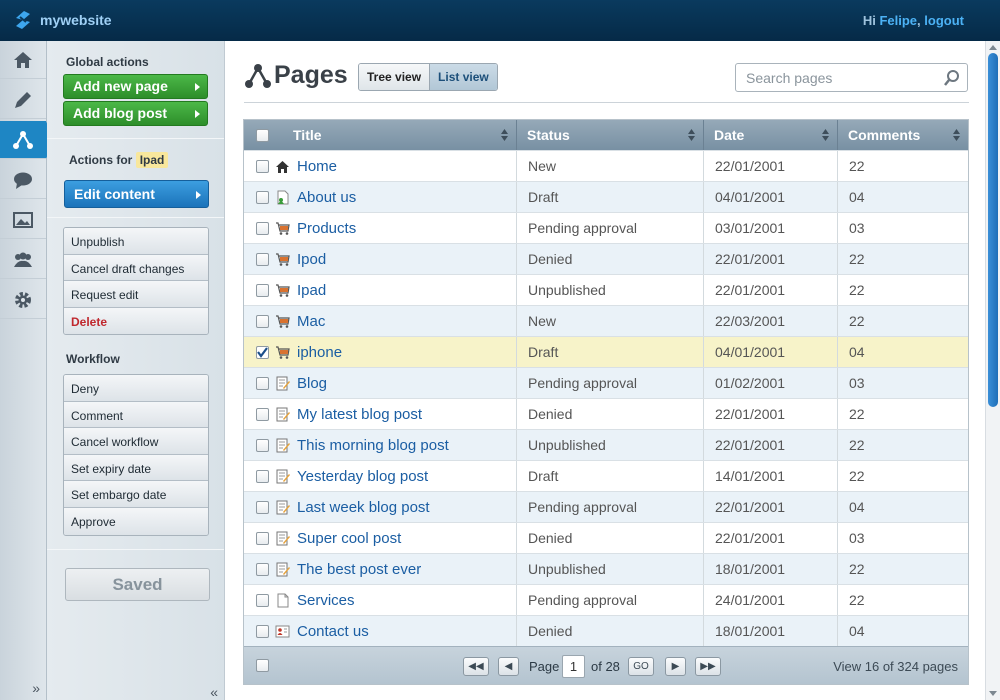 This screenshot has height=700, width=1000. What do you see at coordinates (606, 196) in the screenshot?
I see `table-row: About us Draft 04/01/2001 04` at bounding box center [606, 196].